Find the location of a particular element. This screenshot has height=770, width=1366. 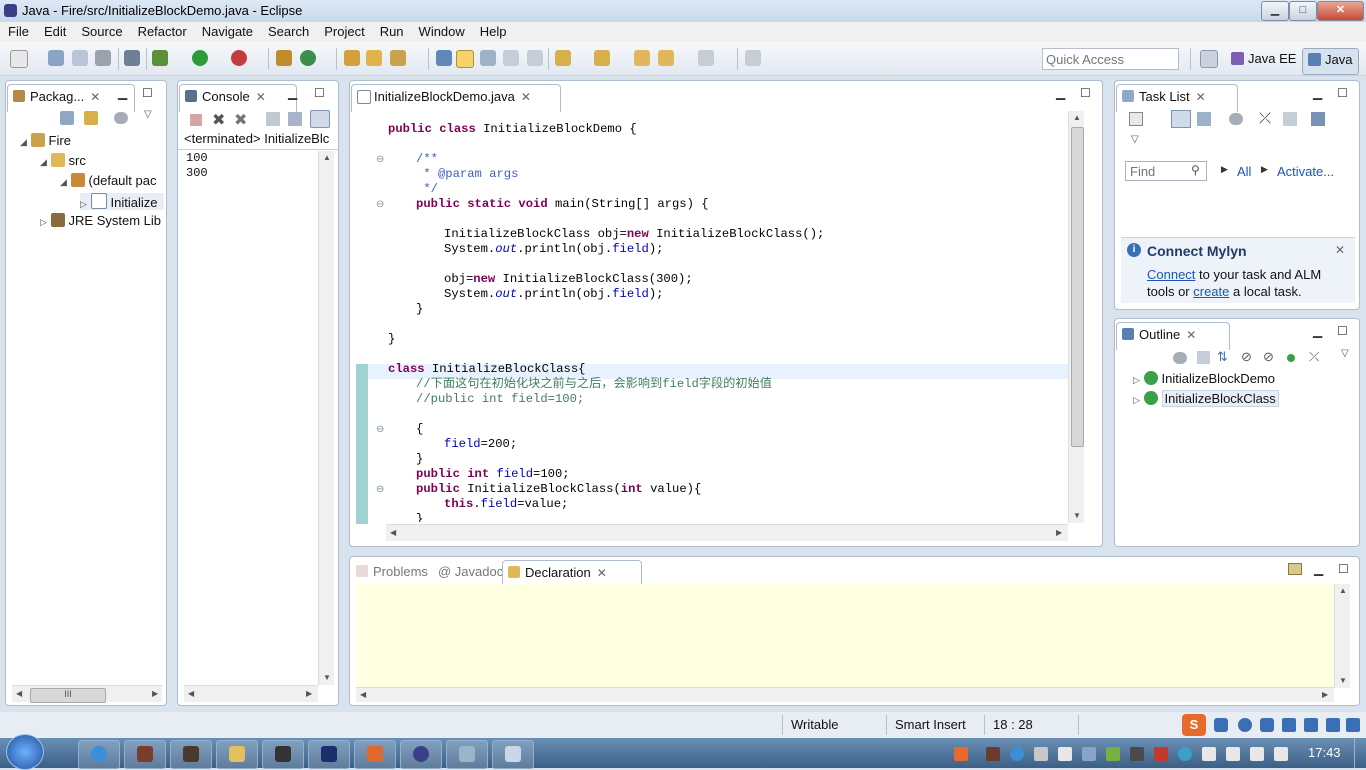

debug-icon is located at coordinates (160, 58).